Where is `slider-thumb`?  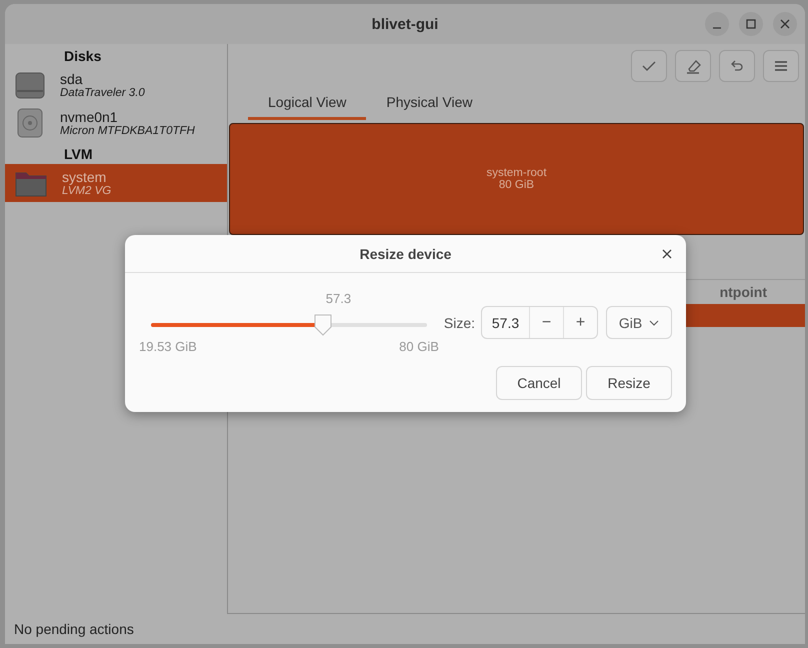
slider-thumb is located at coordinates (323, 325).